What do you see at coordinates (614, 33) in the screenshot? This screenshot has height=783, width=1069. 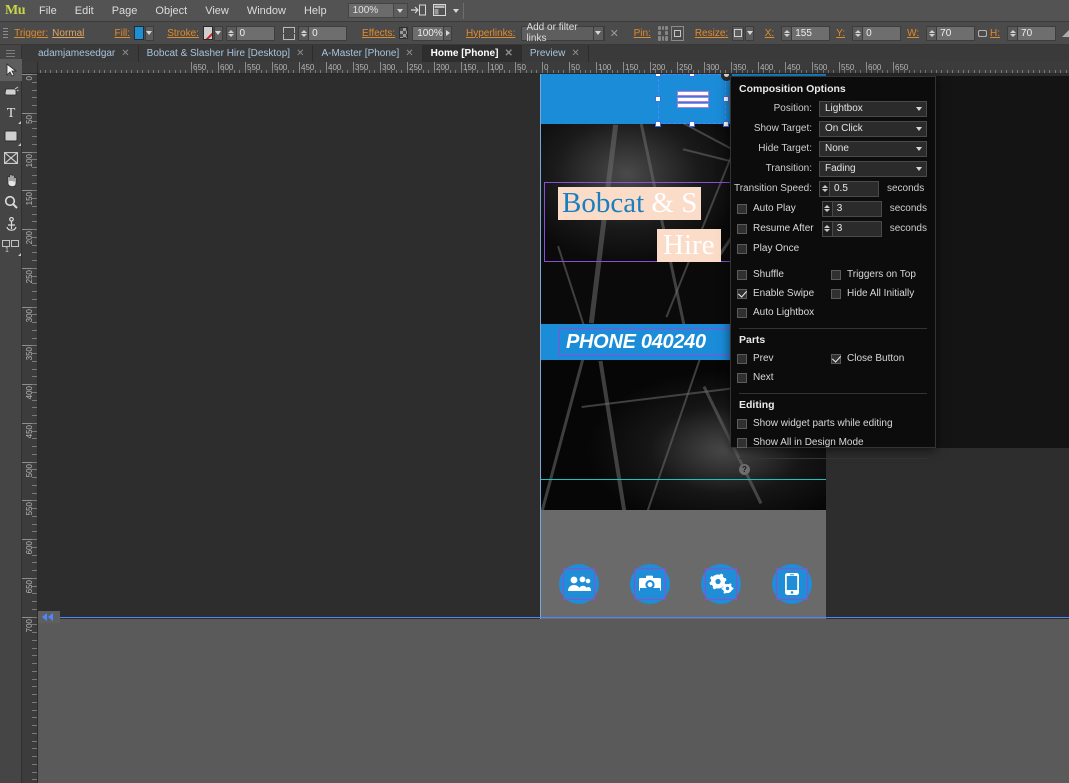 I see `hyperlinks-clear-icon: ✕` at bounding box center [614, 33].